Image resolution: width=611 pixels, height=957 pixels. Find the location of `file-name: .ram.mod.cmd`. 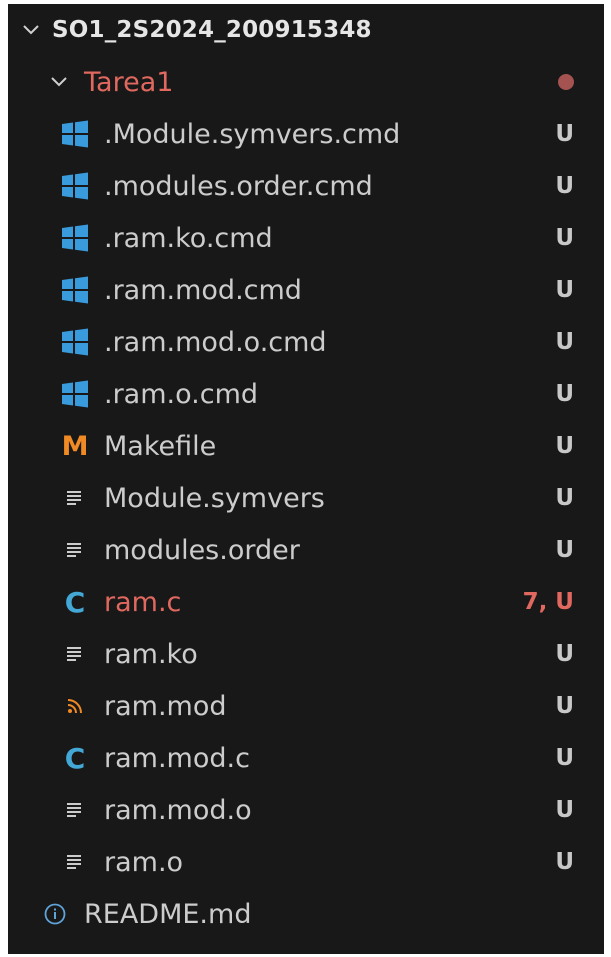

file-name: .ram.mod.cmd is located at coordinates (203, 290).